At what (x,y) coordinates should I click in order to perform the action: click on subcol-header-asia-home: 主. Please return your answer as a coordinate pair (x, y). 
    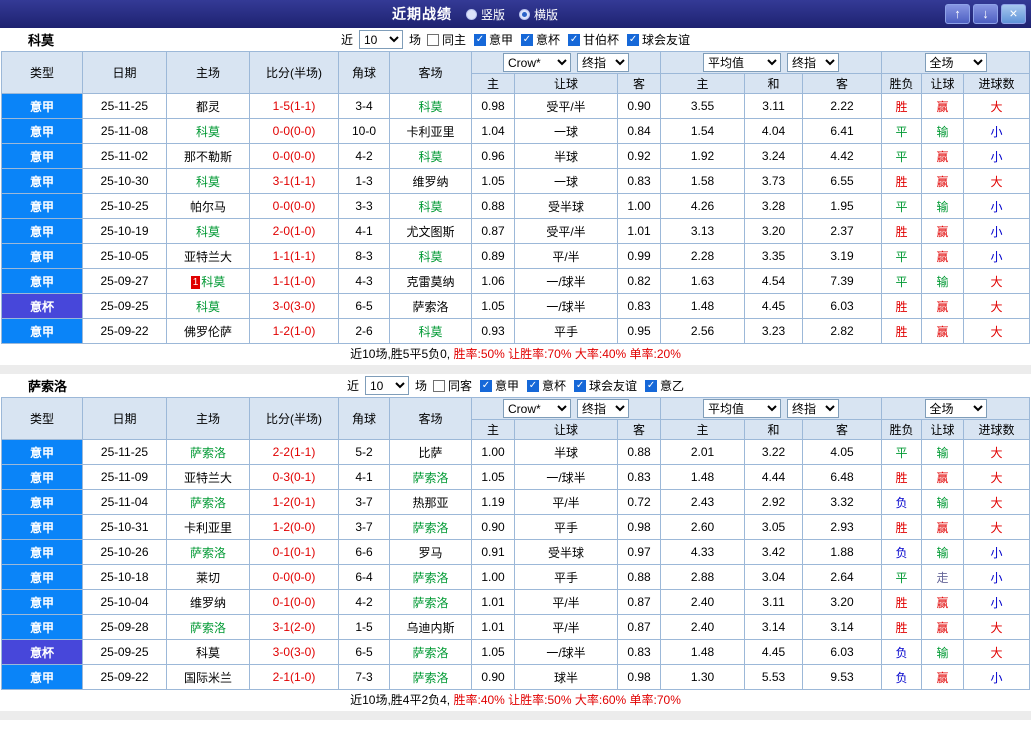
    Looking at the image, I should click on (493, 83).